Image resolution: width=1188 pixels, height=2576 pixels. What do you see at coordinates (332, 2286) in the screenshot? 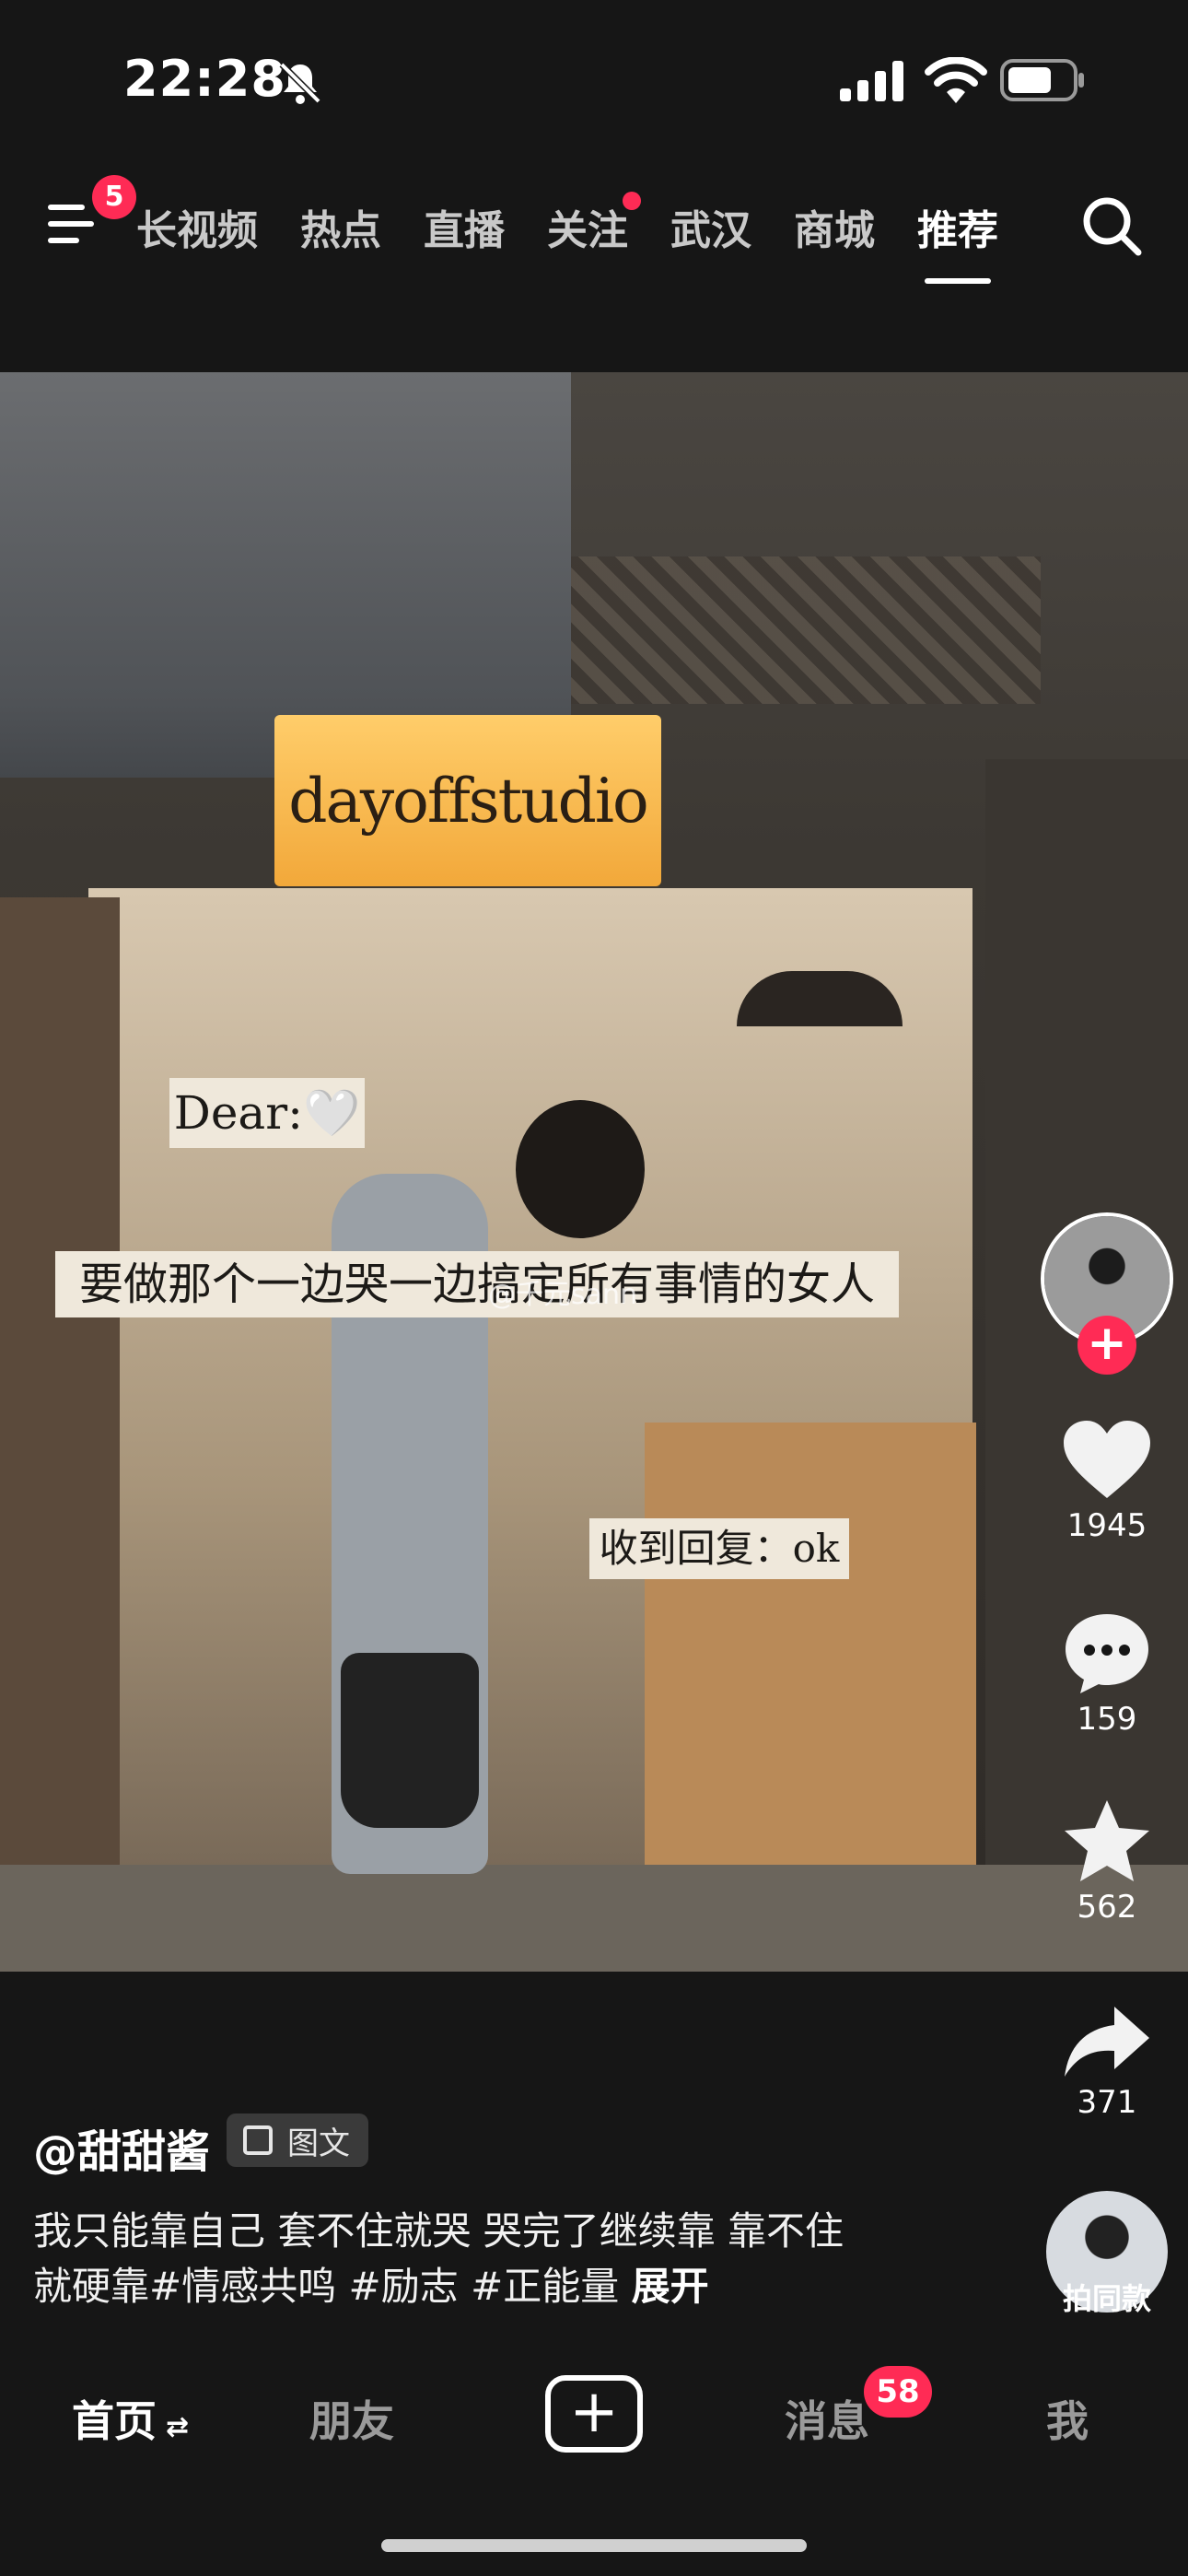
I see `caption-line-2: 就硬靠#情感共鸣 #励志 #正能量` at bounding box center [332, 2286].